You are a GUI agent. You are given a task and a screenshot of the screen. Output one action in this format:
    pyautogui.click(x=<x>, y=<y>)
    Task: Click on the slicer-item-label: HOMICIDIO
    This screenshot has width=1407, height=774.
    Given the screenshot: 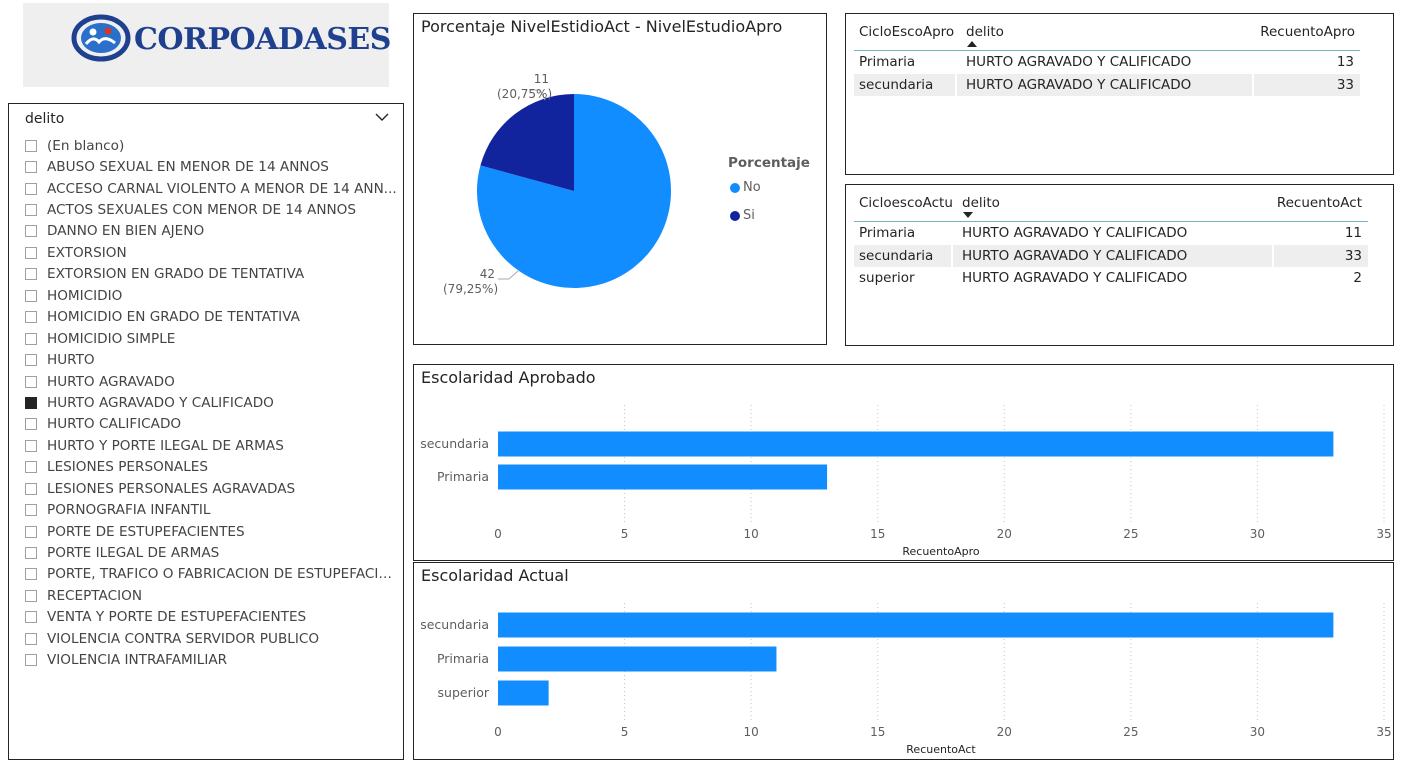 What is the action you would take?
    pyautogui.click(x=85, y=295)
    